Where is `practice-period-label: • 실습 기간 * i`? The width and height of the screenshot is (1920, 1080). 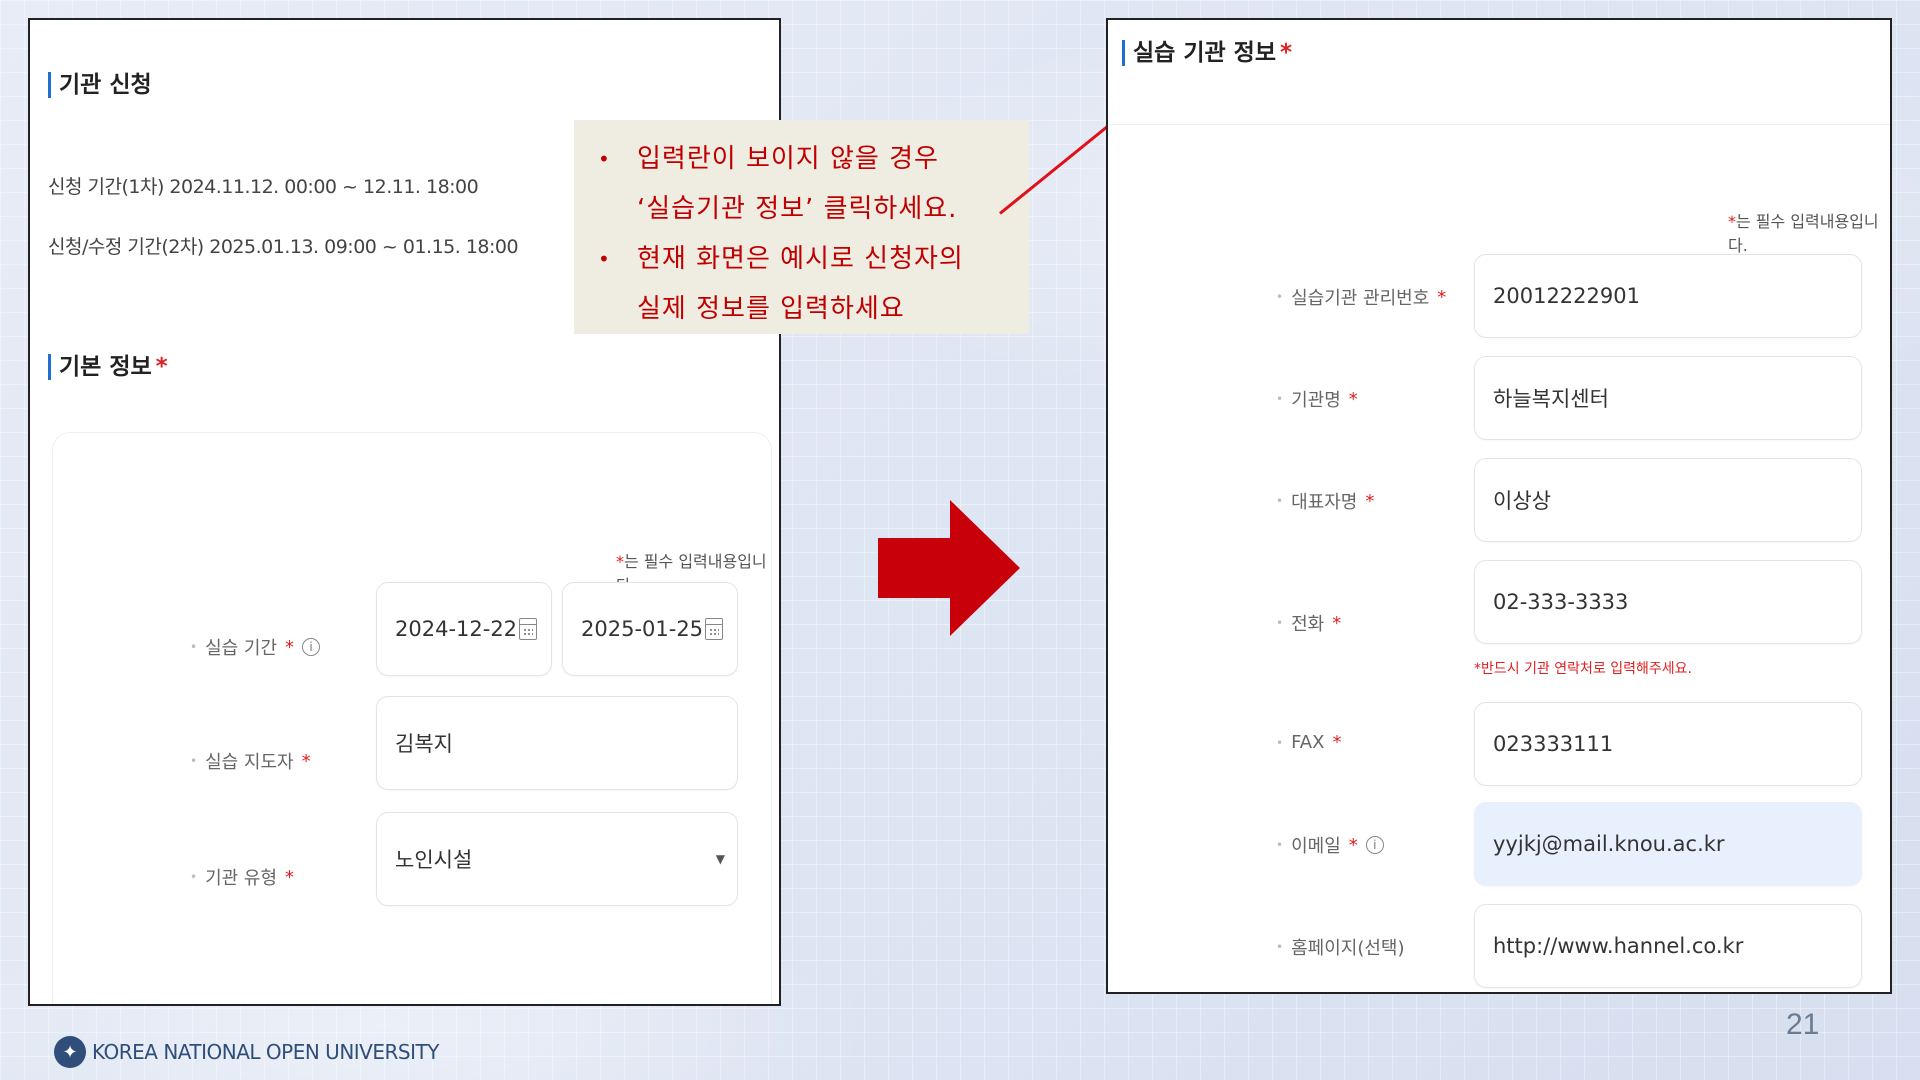
practice-period-label: • 실습 기간 * i is located at coordinates (255, 647).